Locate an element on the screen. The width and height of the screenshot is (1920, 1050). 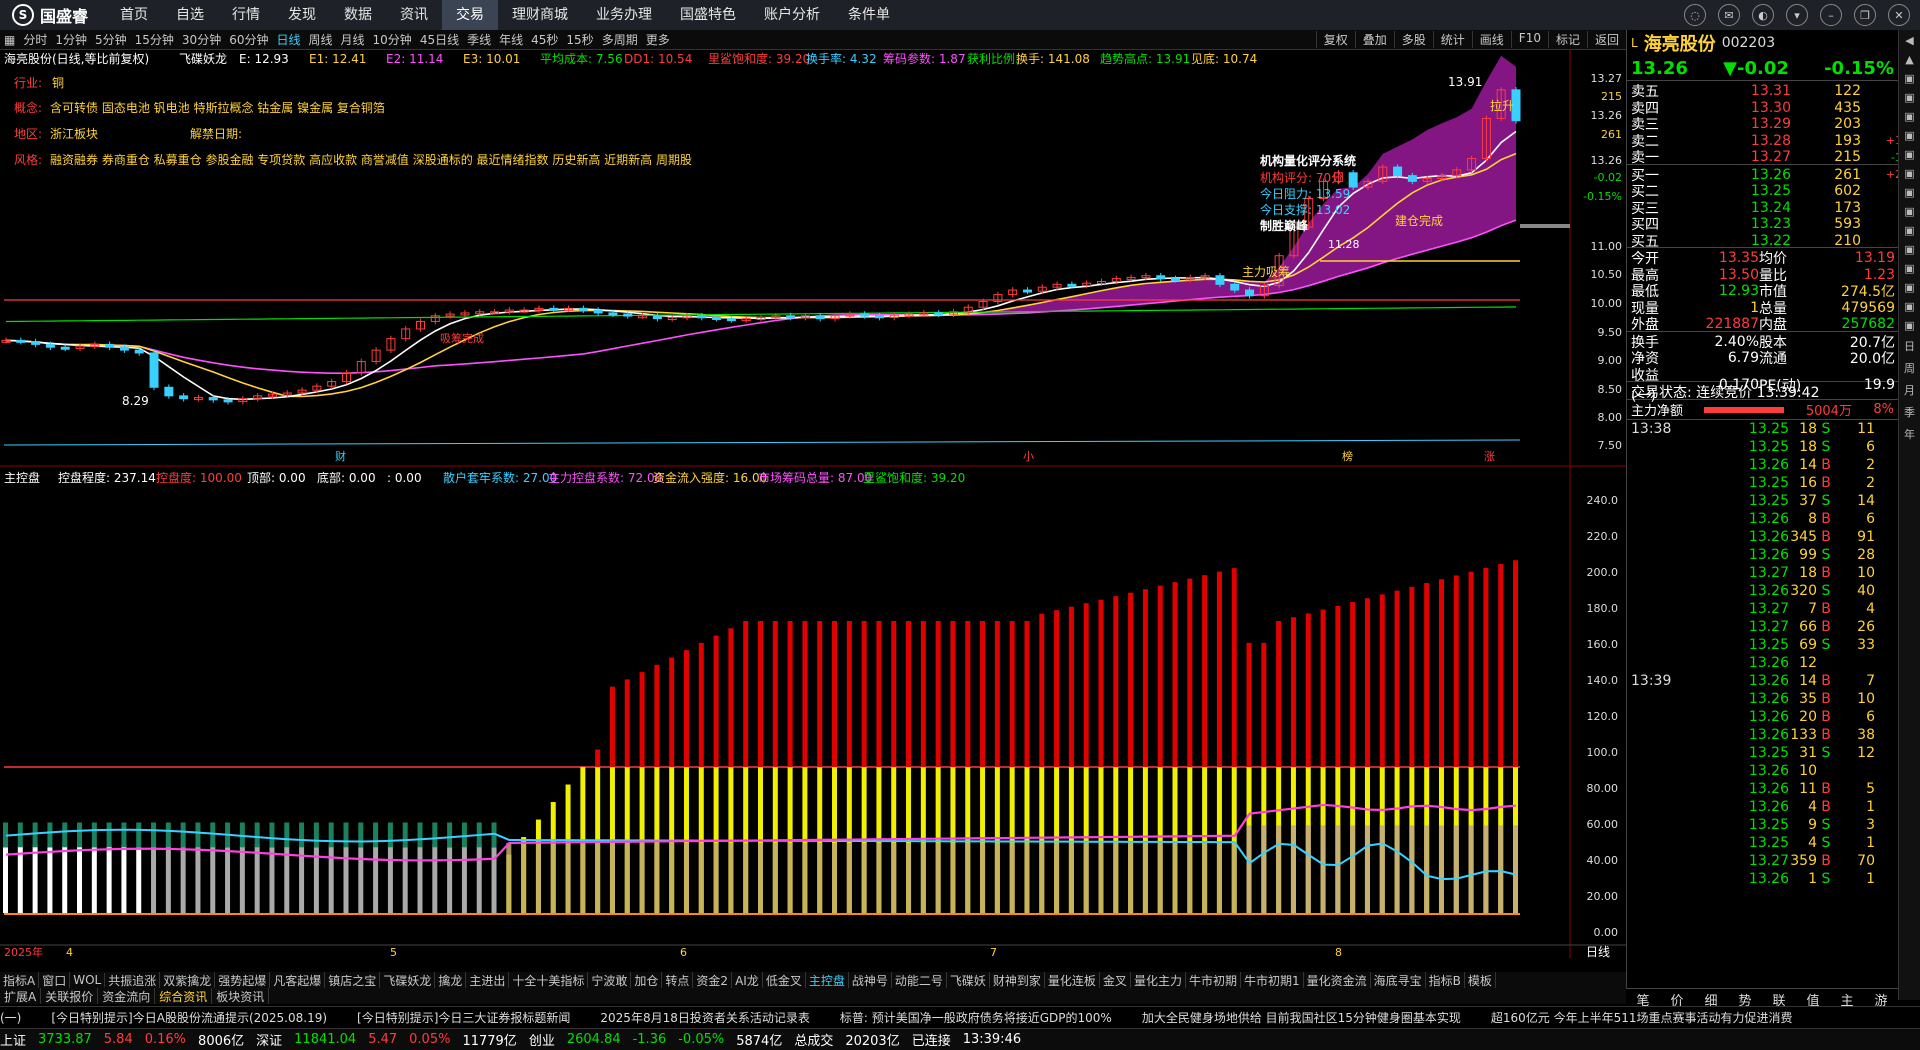
period-更多: 更多 is located at coordinates (658, 39).